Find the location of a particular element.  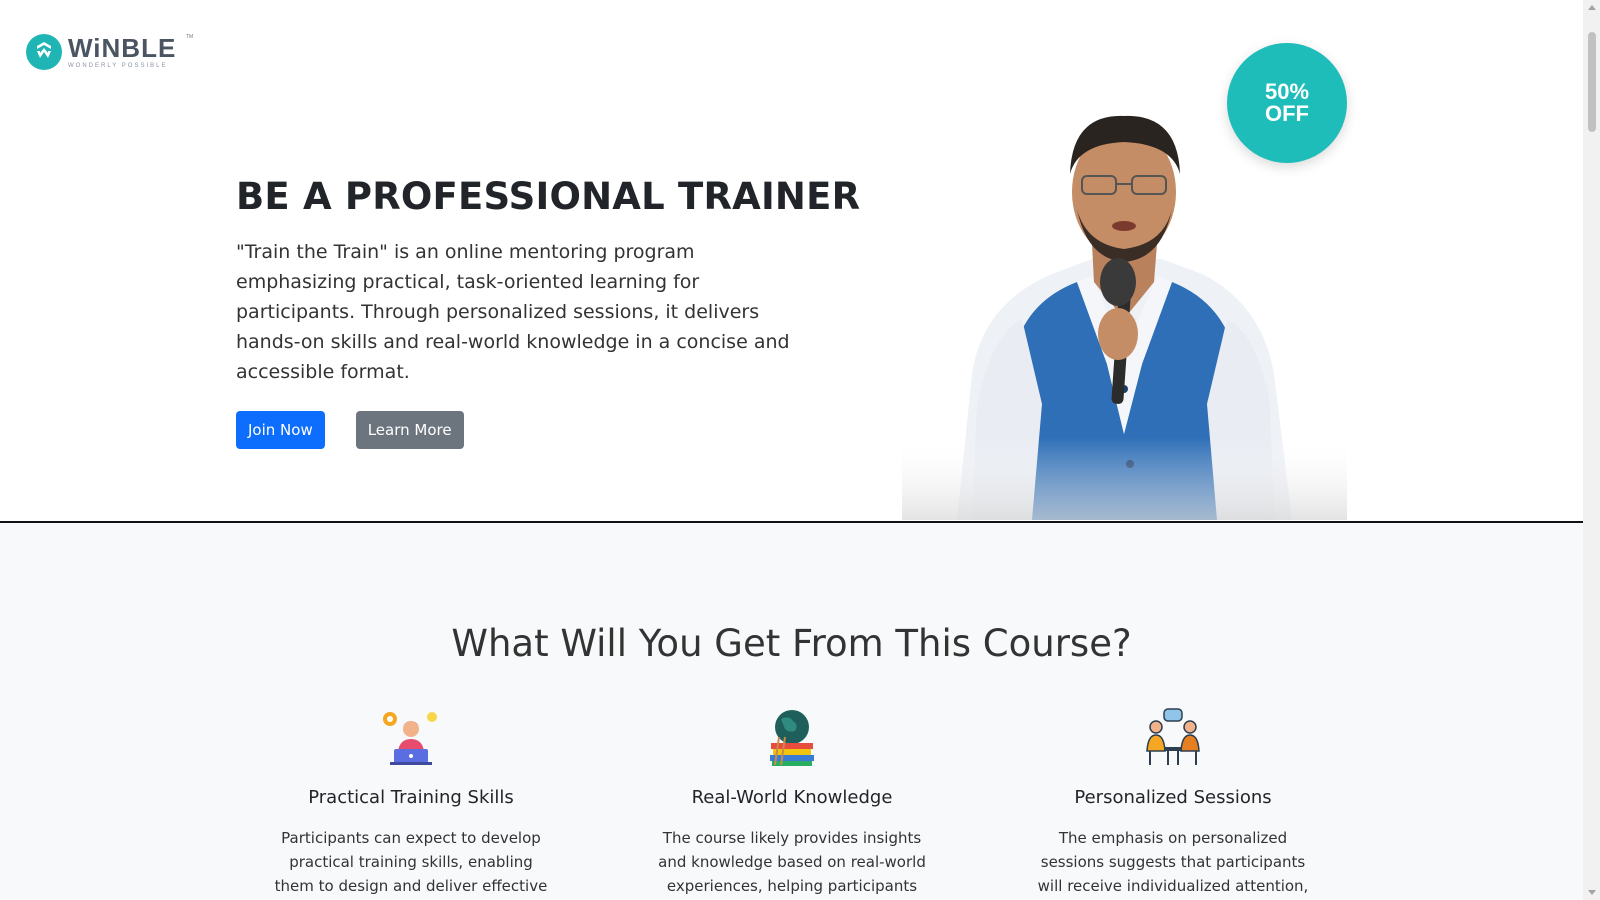

learn-more-button: Learn More is located at coordinates (409, 430).